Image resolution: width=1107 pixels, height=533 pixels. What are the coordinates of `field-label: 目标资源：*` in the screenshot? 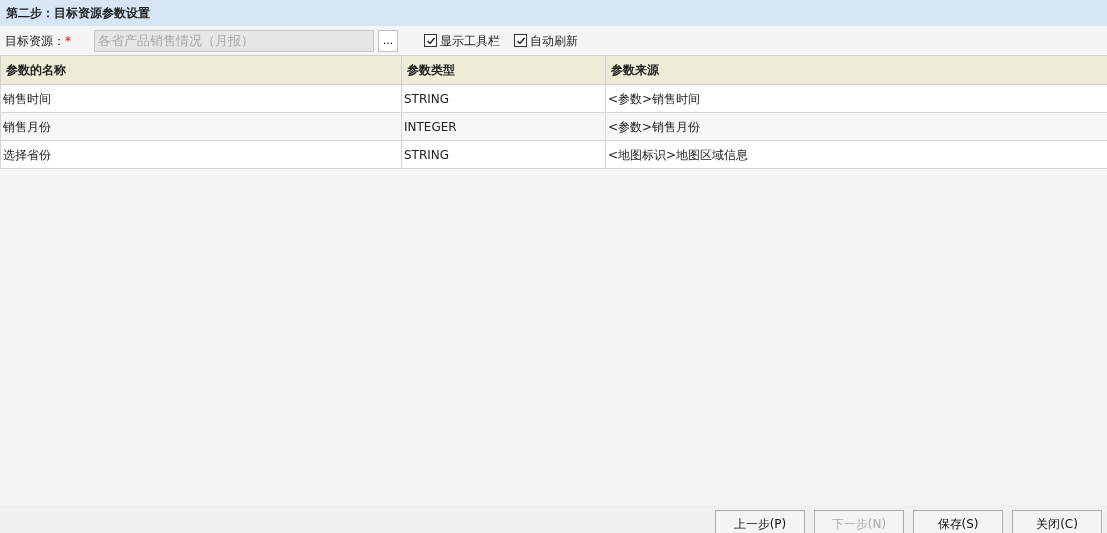 It's located at (38, 41).